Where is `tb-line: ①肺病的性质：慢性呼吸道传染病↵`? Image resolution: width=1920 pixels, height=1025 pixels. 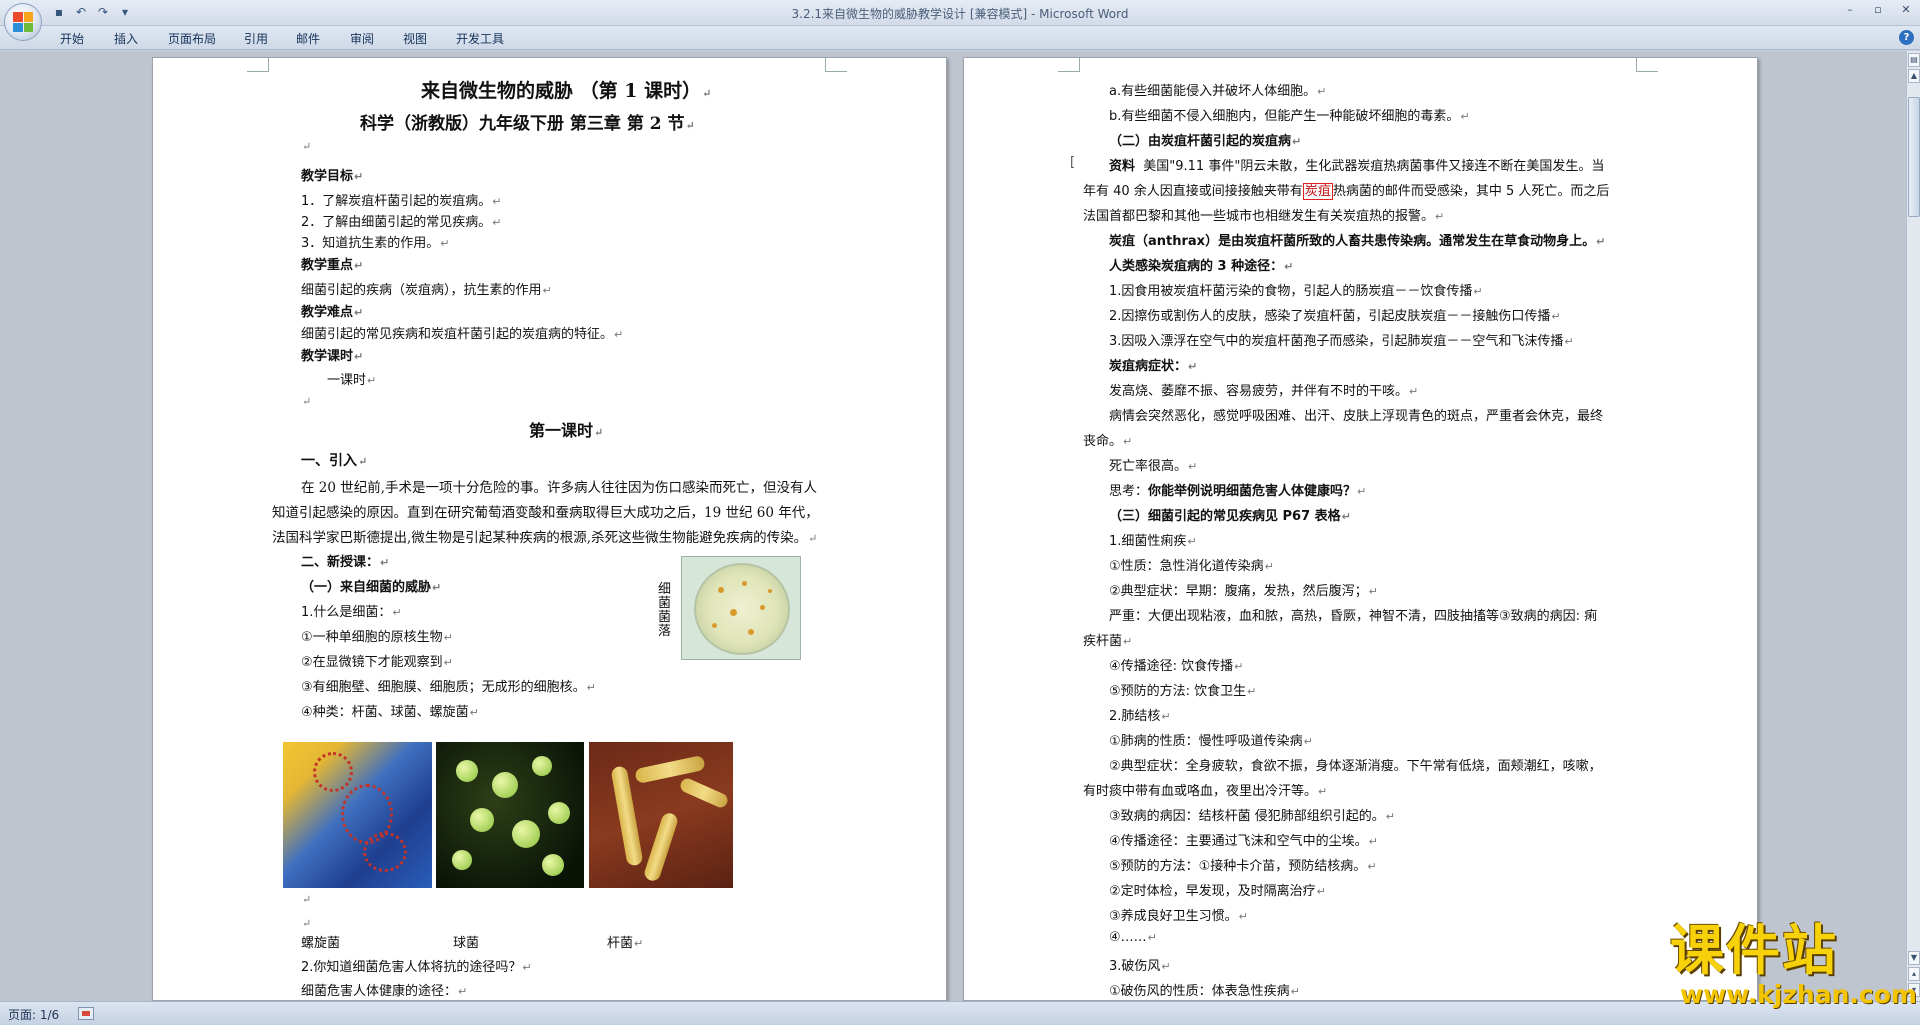 tb-line: ①肺病的性质：慢性呼吸道传染病↵ is located at coordinates (1211, 741).